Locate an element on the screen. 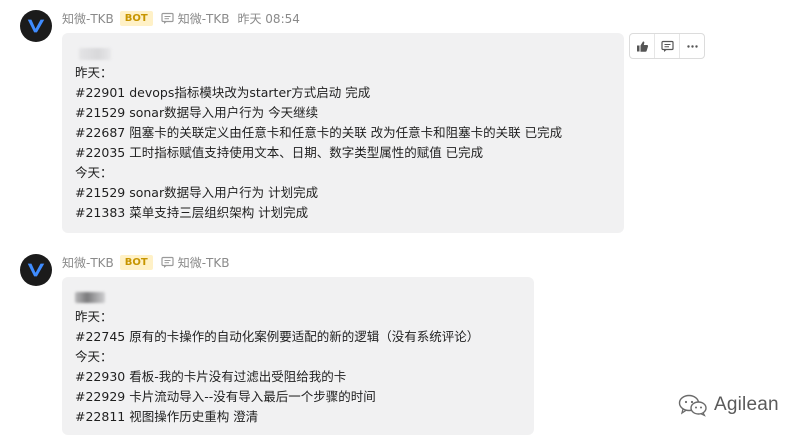  message-action-bar is located at coordinates (667, 46).